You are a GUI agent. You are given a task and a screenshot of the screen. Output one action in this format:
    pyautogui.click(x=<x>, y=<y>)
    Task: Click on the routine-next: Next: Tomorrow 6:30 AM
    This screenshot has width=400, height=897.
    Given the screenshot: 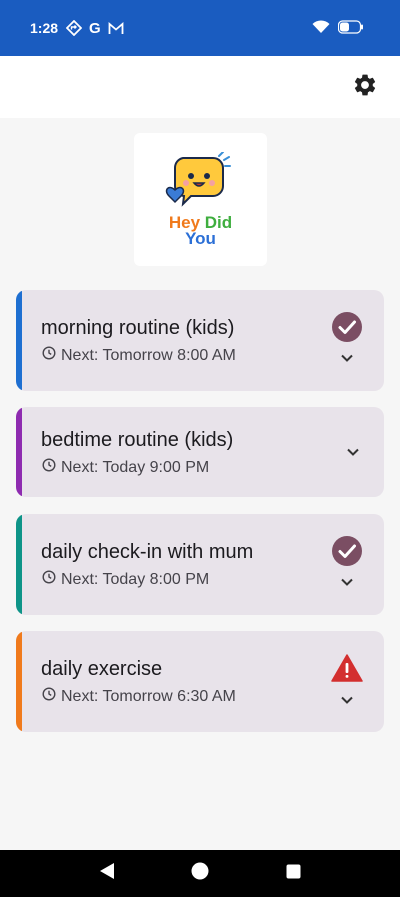 What is the action you would take?
    pyautogui.click(x=139, y=696)
    